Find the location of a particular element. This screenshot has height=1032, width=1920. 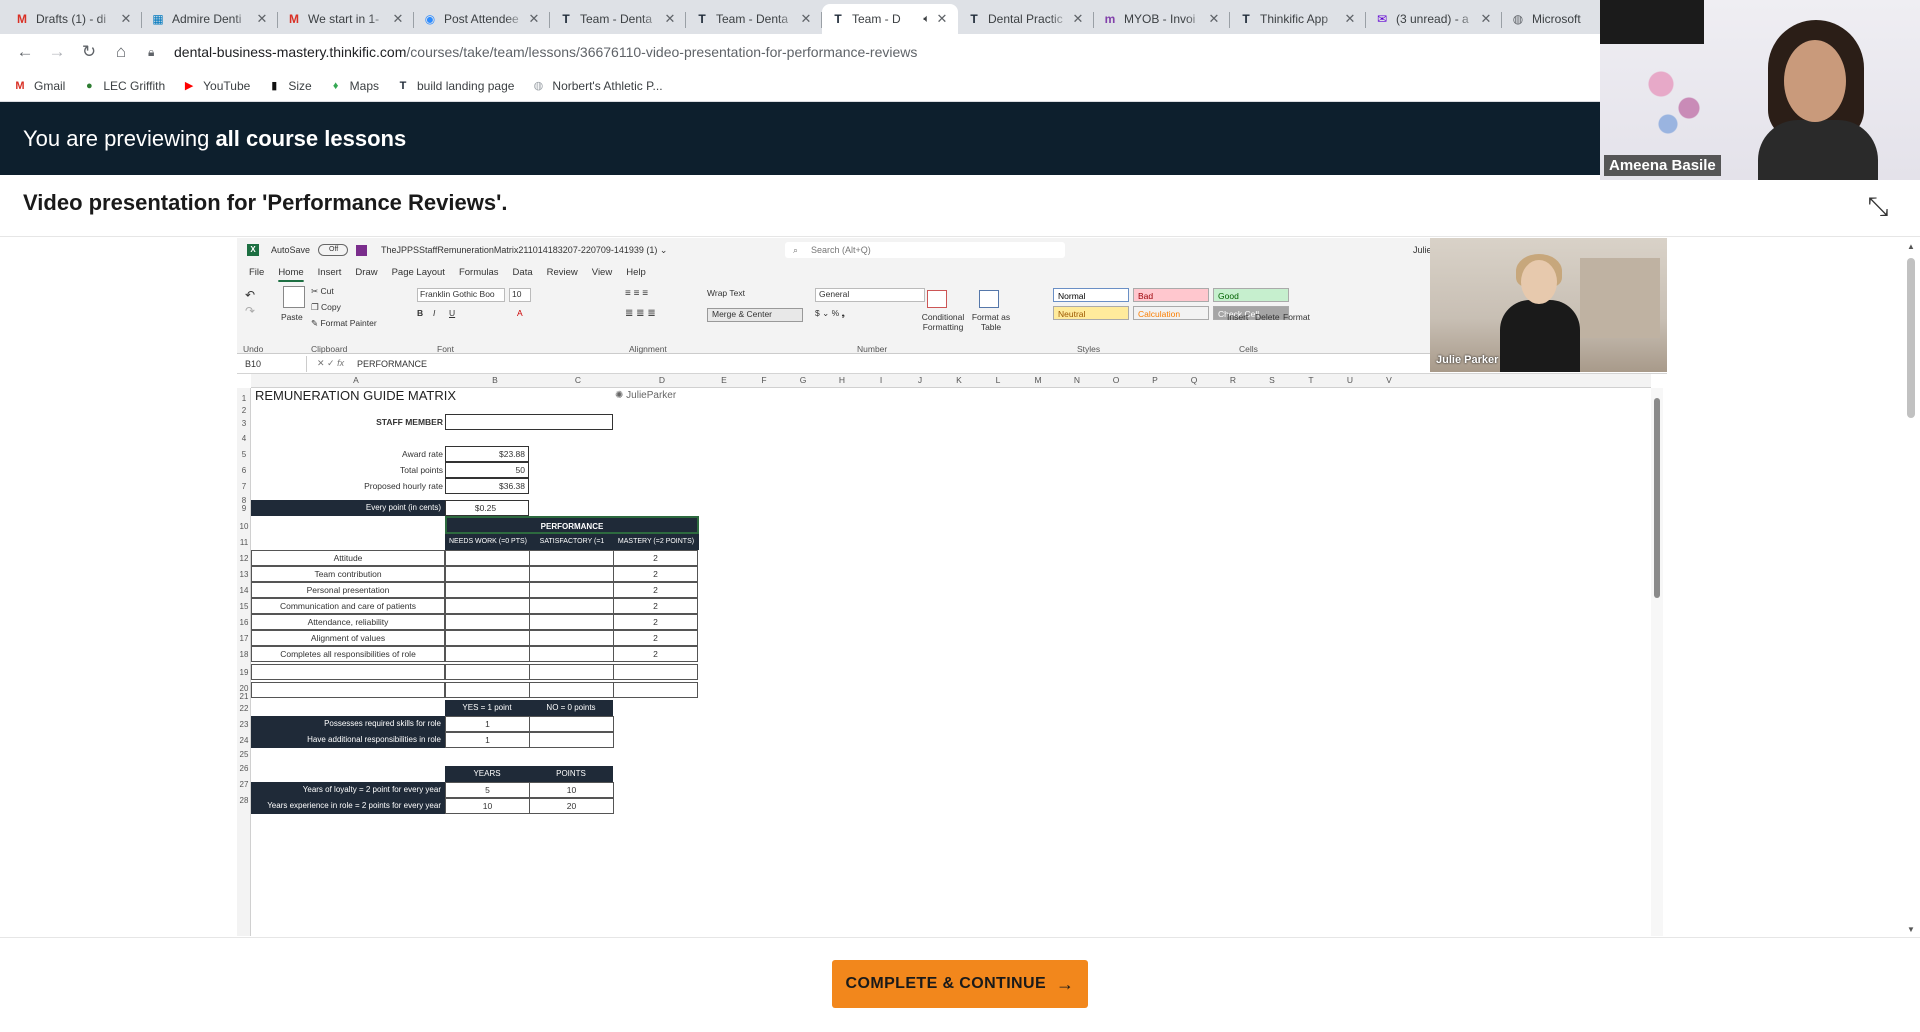

points-cell: 10 is located at coordinates (571, 790).